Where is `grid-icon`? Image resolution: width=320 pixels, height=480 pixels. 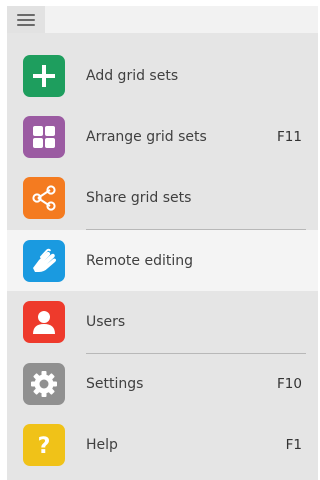
grid-icon is located at coordinates (44, 137).